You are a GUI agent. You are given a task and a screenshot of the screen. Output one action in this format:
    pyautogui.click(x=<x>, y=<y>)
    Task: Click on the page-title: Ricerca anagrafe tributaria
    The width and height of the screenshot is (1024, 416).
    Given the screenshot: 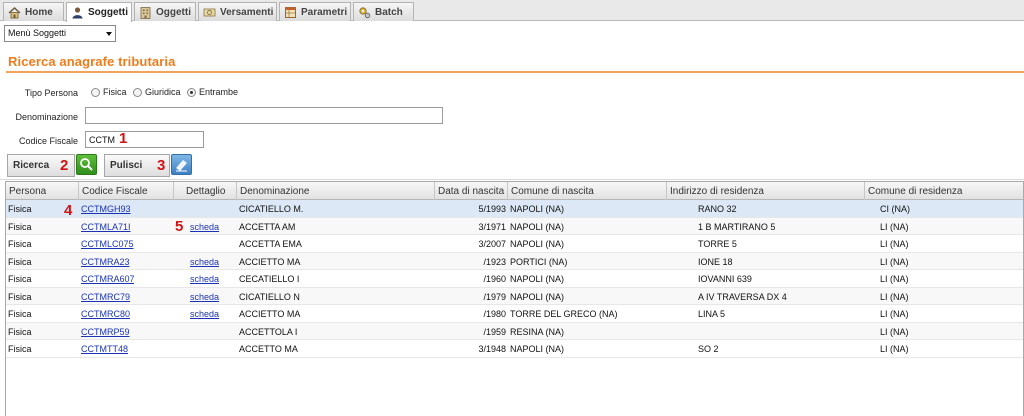 What is the action you would take?
    pyautogui.click(x=92, y=61)
    